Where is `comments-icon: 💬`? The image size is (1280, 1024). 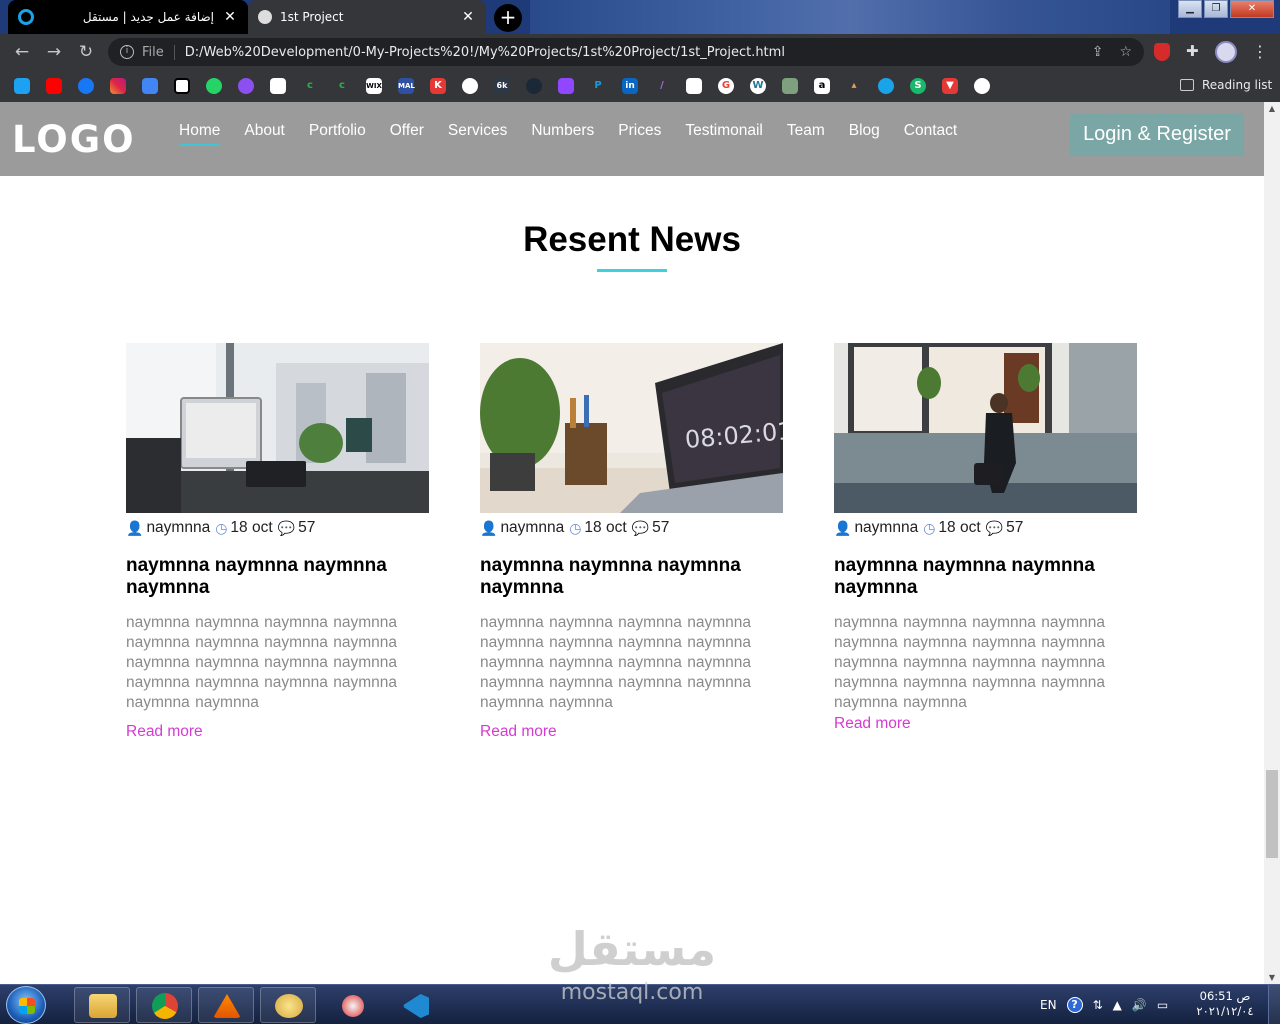 comments-icon: 💬 is located at coordinates (640, 527).